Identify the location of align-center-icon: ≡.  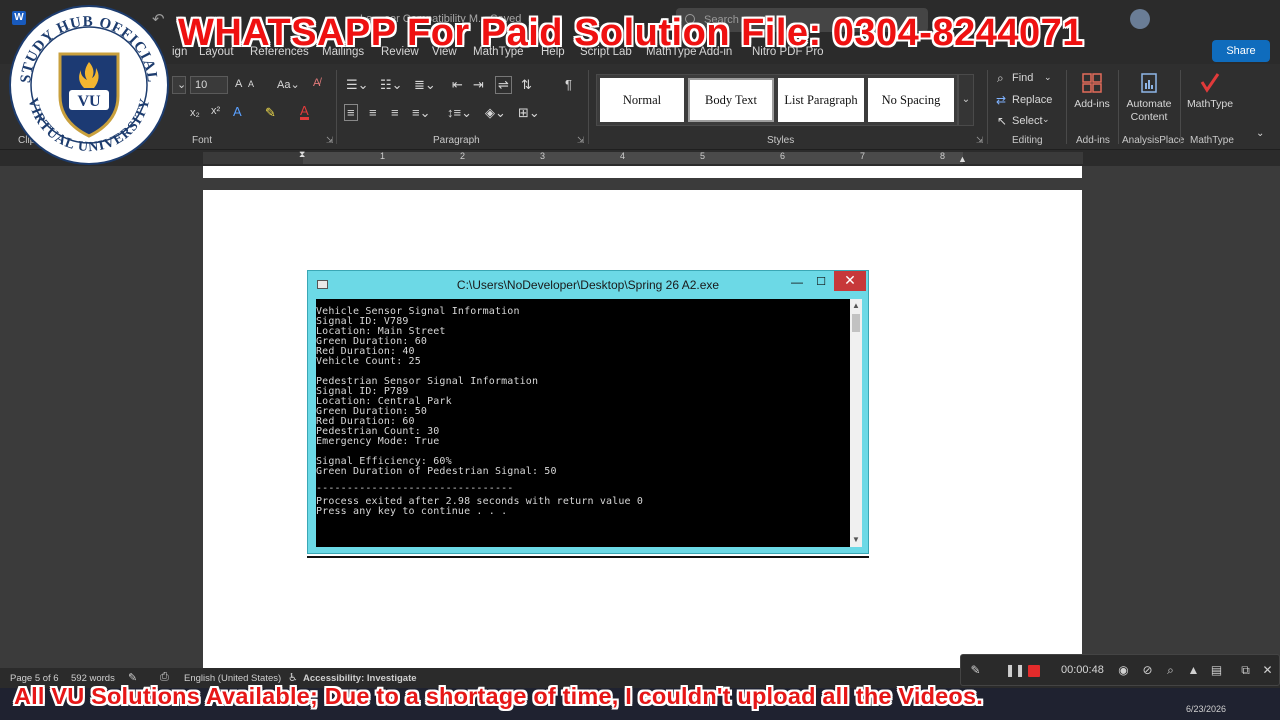
(373, 112).